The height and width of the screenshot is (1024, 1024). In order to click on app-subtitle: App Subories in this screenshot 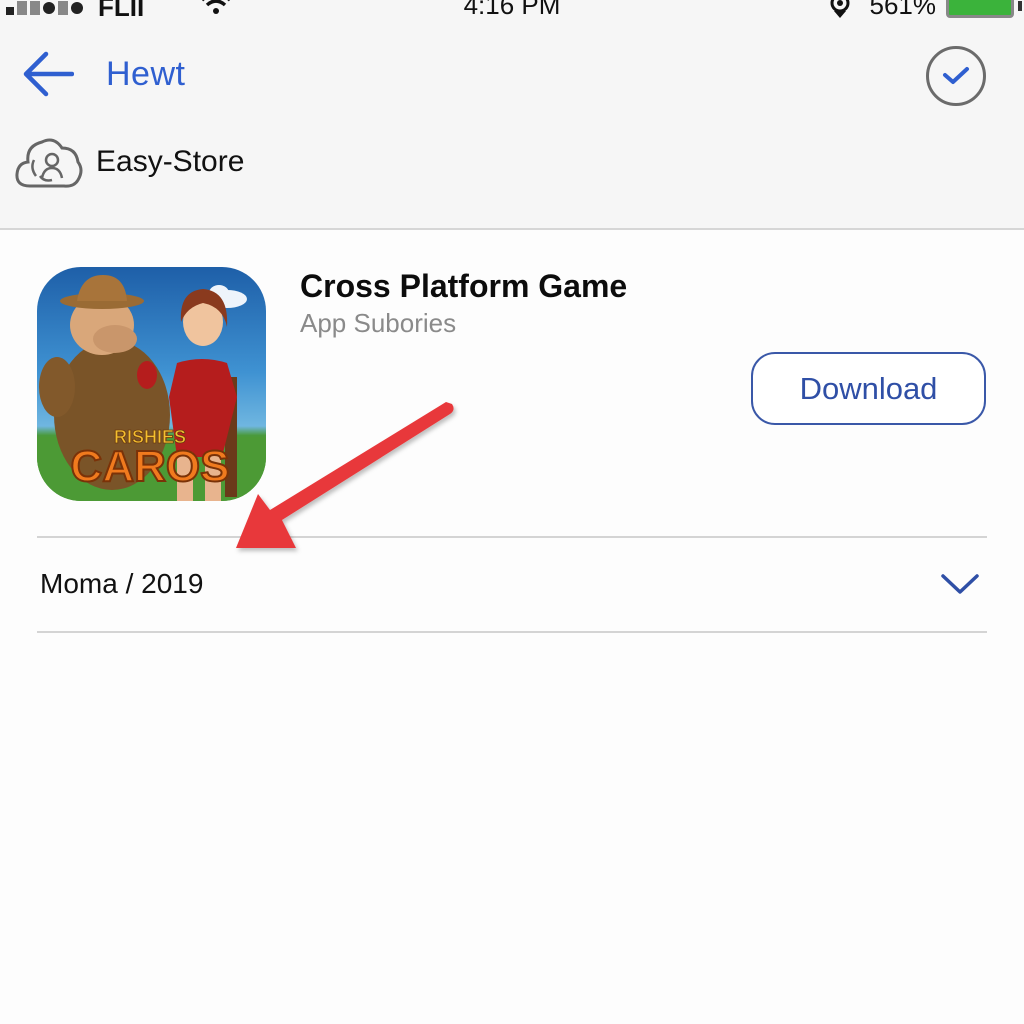, I will do `click(378, 323)`.